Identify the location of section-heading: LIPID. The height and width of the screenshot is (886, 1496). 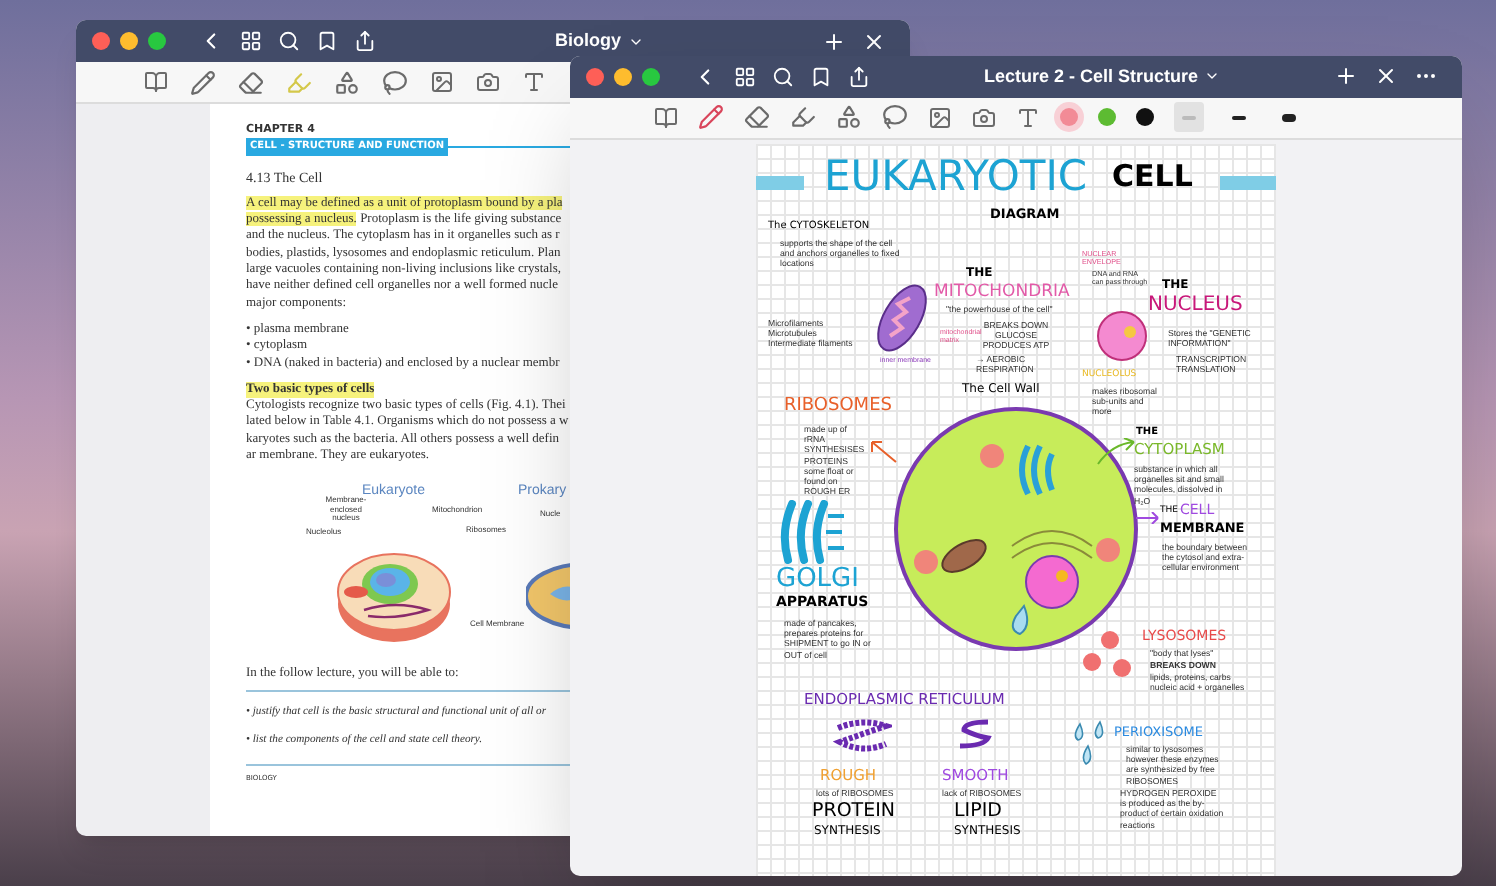
(978, 811).